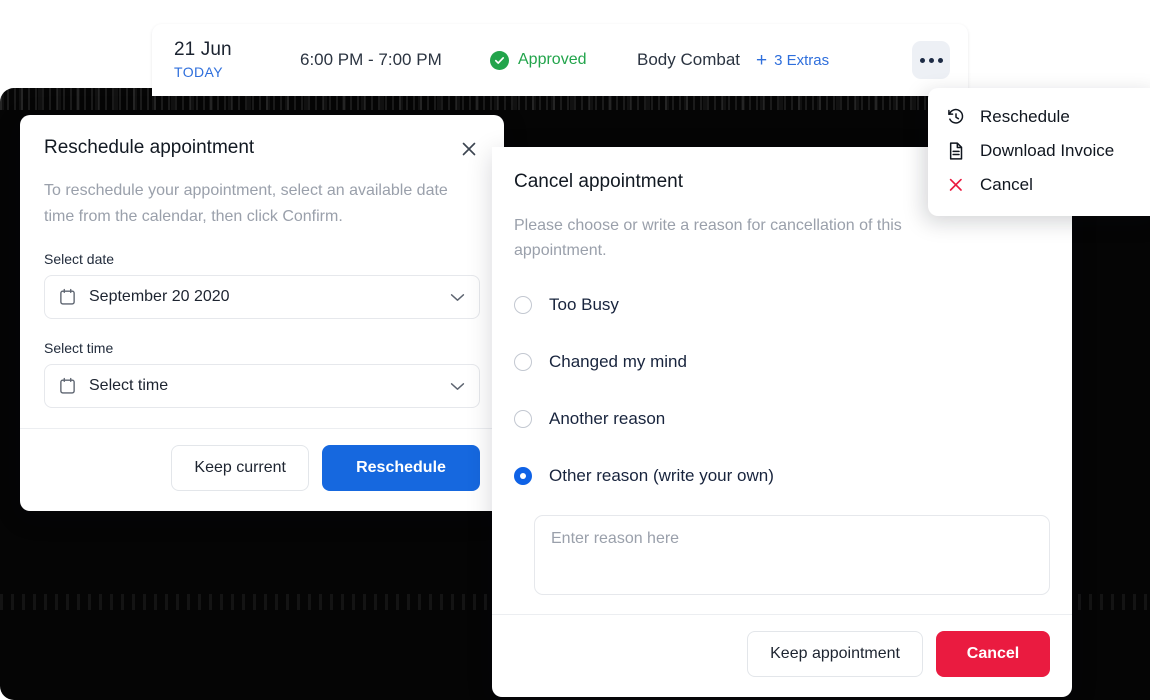  Describe the element at coordinates (762, 60) in the screenshot. I see `plus-icon: +` at that location.